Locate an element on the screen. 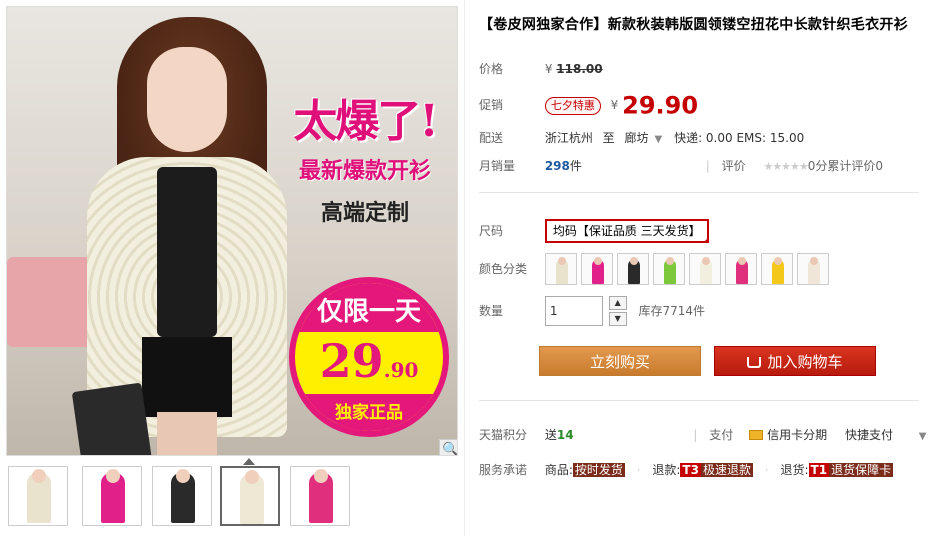 Image resolution: width=930 pixels, height=536 pixels. svc-goods-label: 商品: is located at coordinates (558, 470).